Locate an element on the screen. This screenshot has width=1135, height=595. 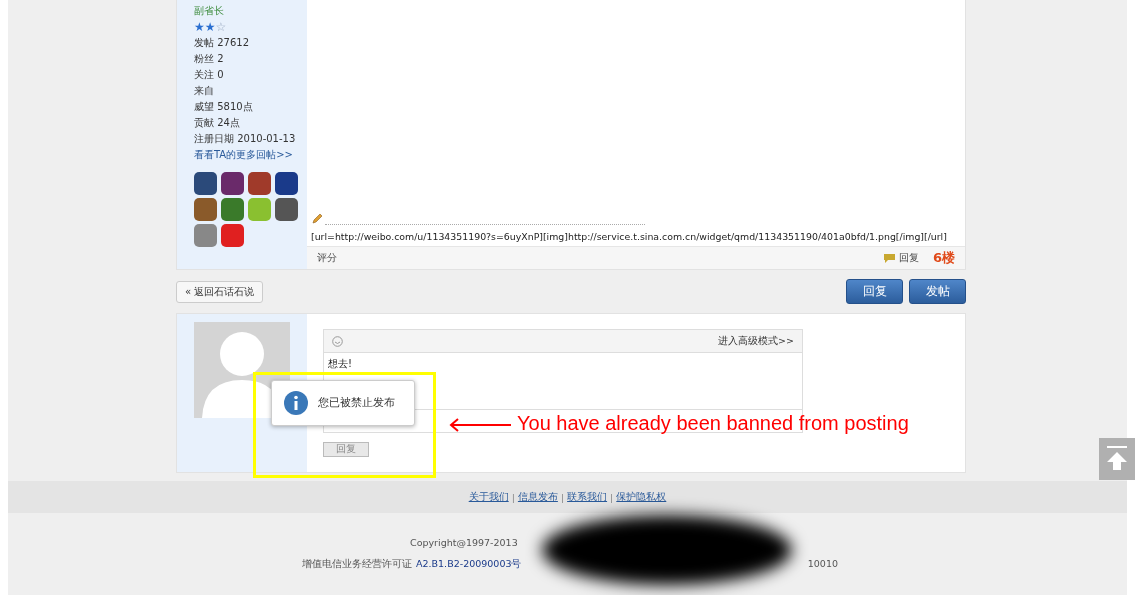
user-stat: 粉丝 2 is located at coordinates (209, 59).